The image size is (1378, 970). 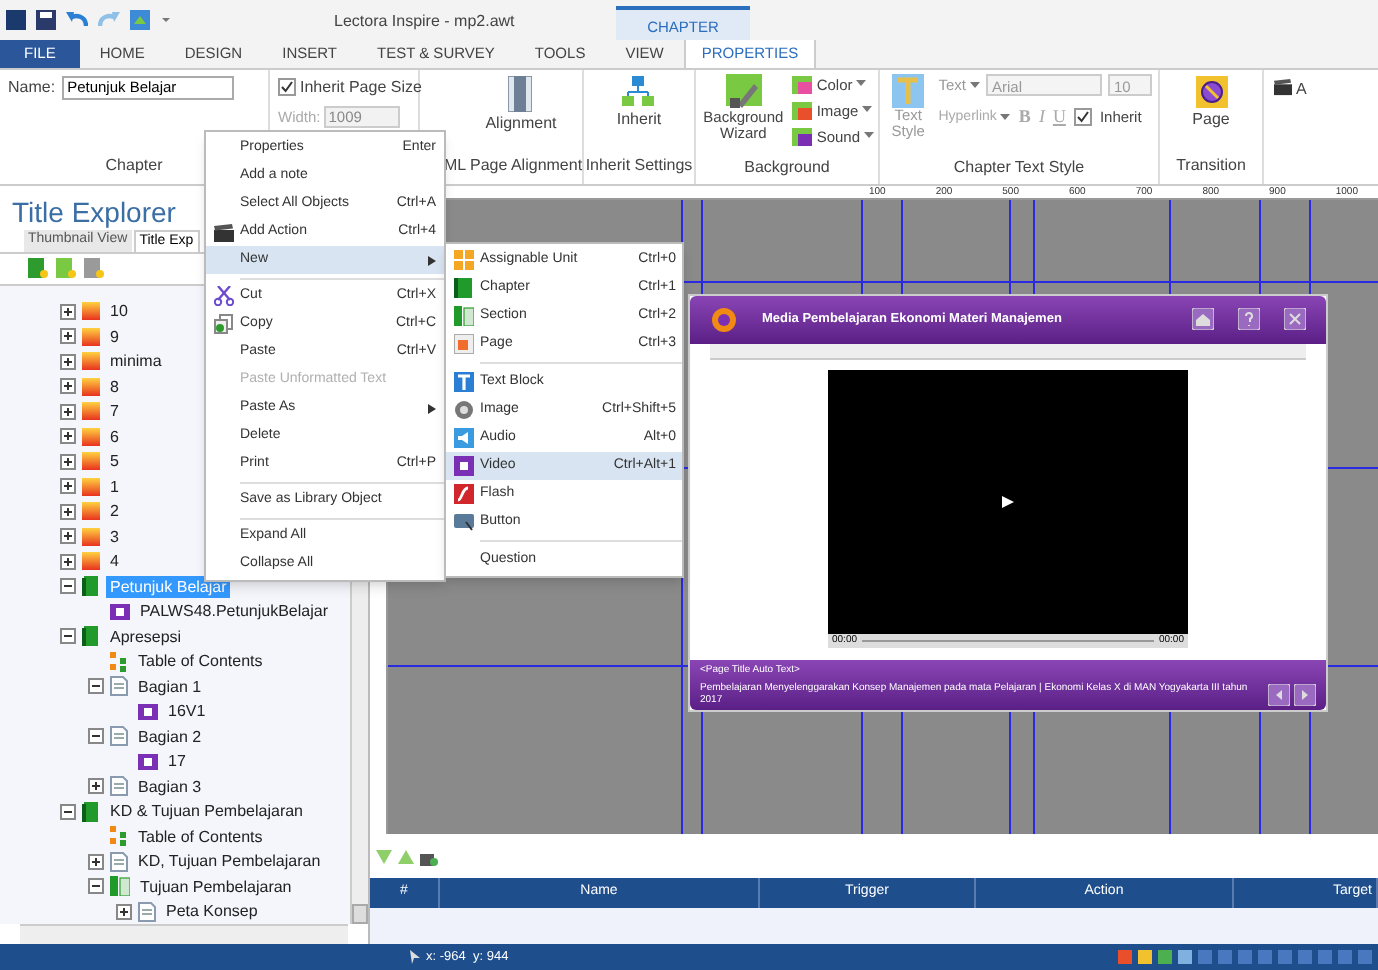 What do you see at coordinates (639, 165) in the screenshot?
I see `group-label: Inherit Settings` at bounding box center [639, 165].